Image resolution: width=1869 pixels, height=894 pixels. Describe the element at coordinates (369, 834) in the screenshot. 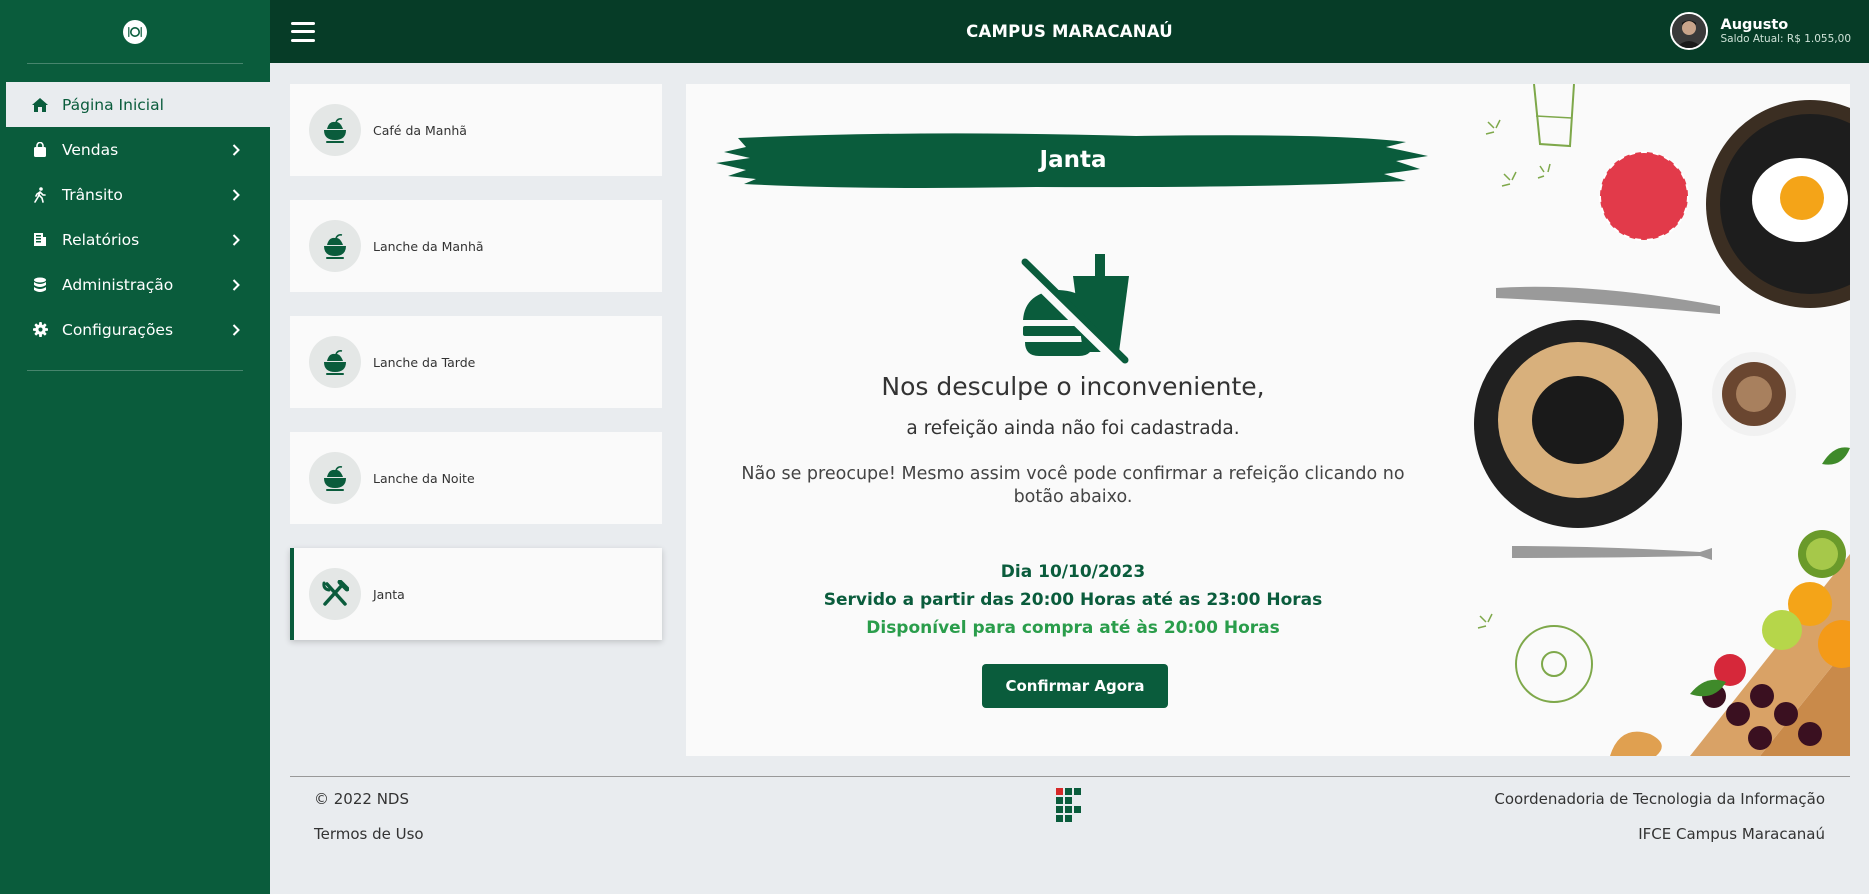

I see `terms-link: Termos de Uso` at that location.